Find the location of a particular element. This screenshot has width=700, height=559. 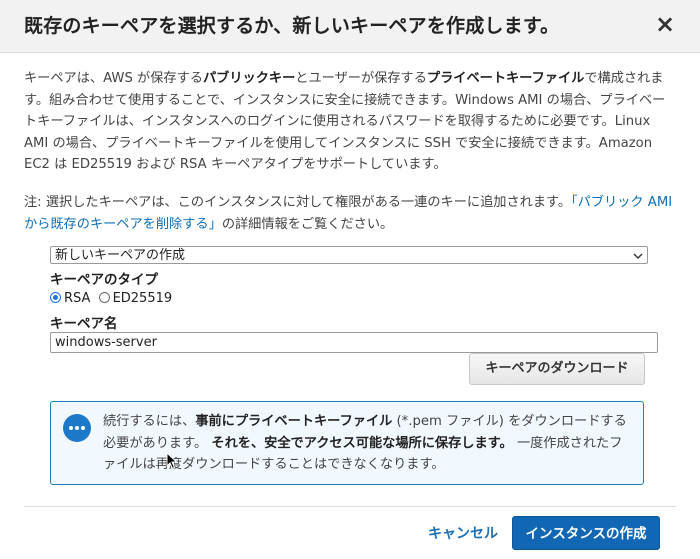

dialog-header: 既存のキーペアを選択するか、新しいキーペアを作成します。 × is located at coordinates (350, 26).